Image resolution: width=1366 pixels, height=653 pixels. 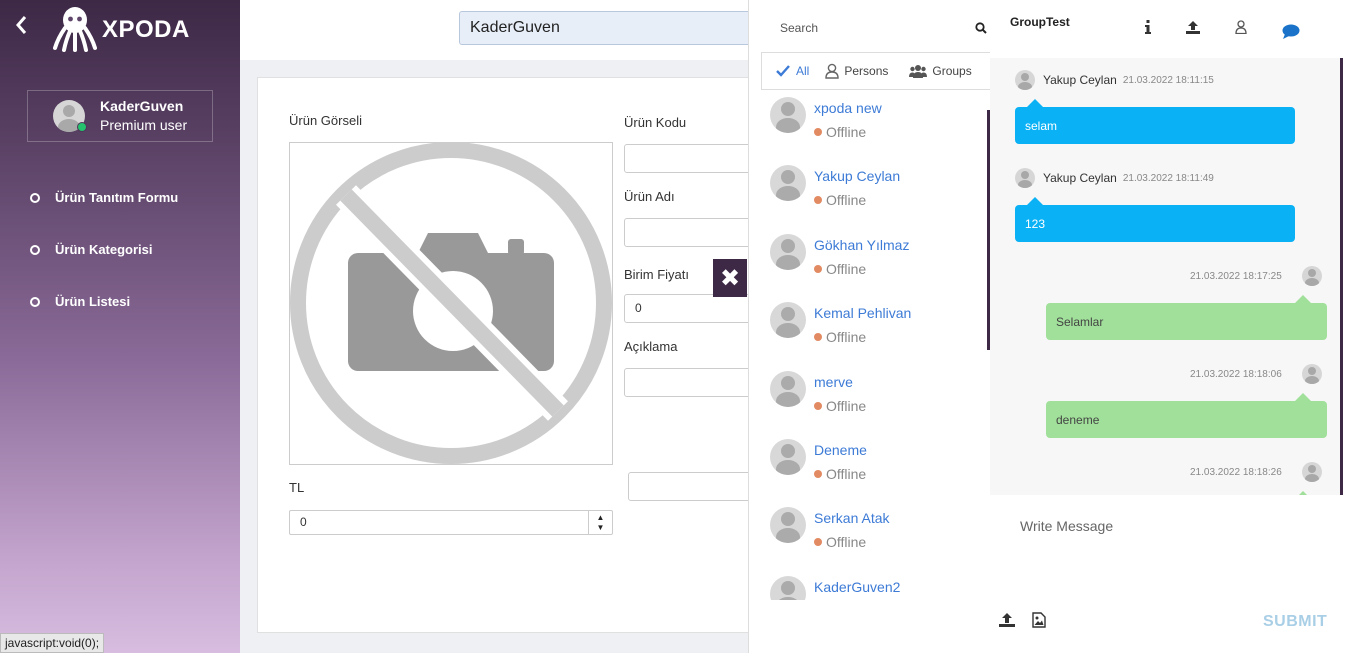 What do you see at coordinates (1236, 472) in the screenshot?
I see `message-time: 21.03.2022 18:18:26` at bounding box center [1236, 472].